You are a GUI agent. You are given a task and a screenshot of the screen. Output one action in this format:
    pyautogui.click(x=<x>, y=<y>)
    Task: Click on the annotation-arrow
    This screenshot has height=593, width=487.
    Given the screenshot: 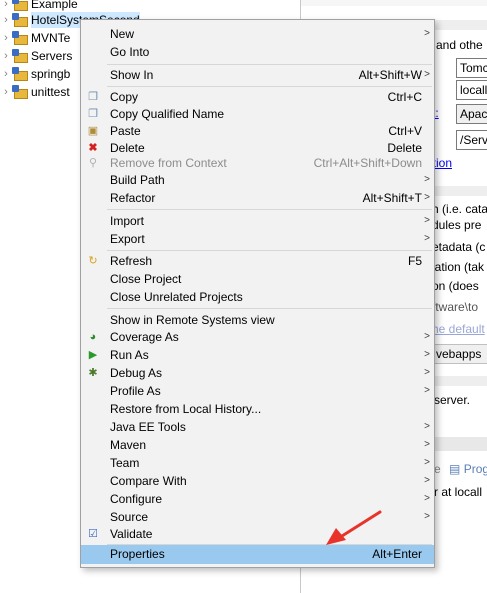 What is the action you would take?
    pyautogui.click(x=354, y=527)
    